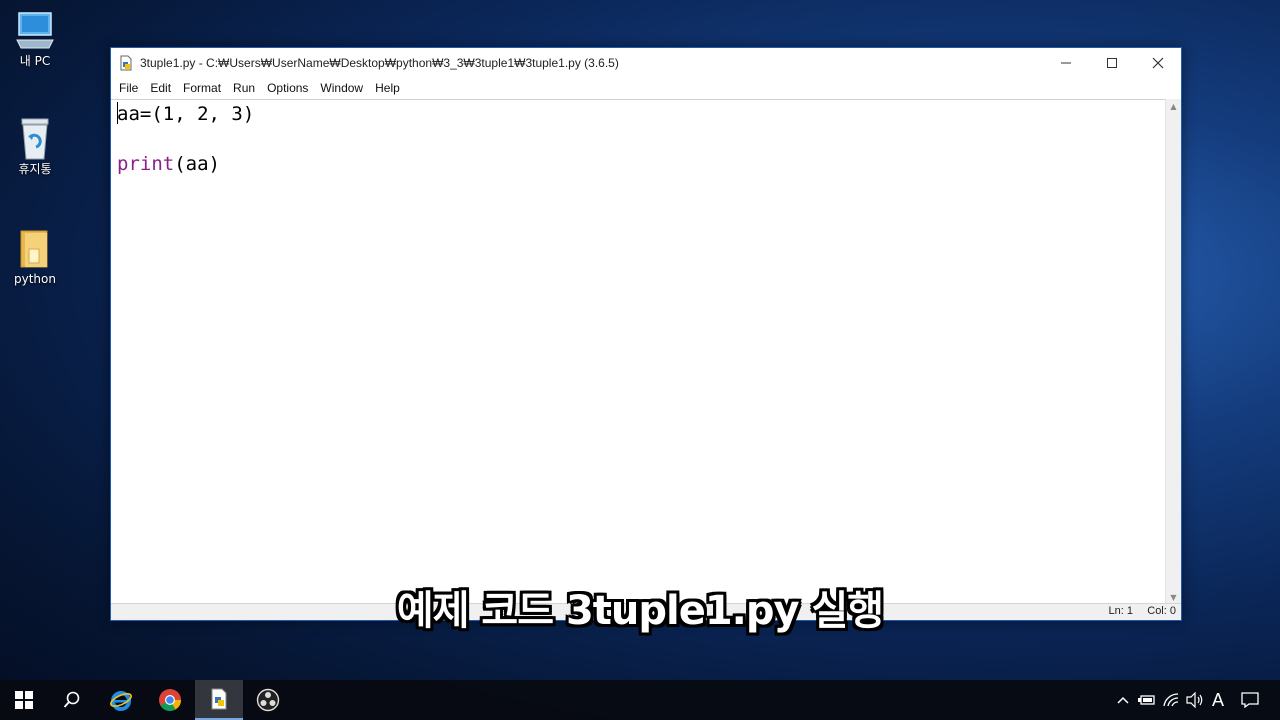 The width and height of the screenshot is (1280, 720). I want to click on speaker-icon, so click(1194, 700).